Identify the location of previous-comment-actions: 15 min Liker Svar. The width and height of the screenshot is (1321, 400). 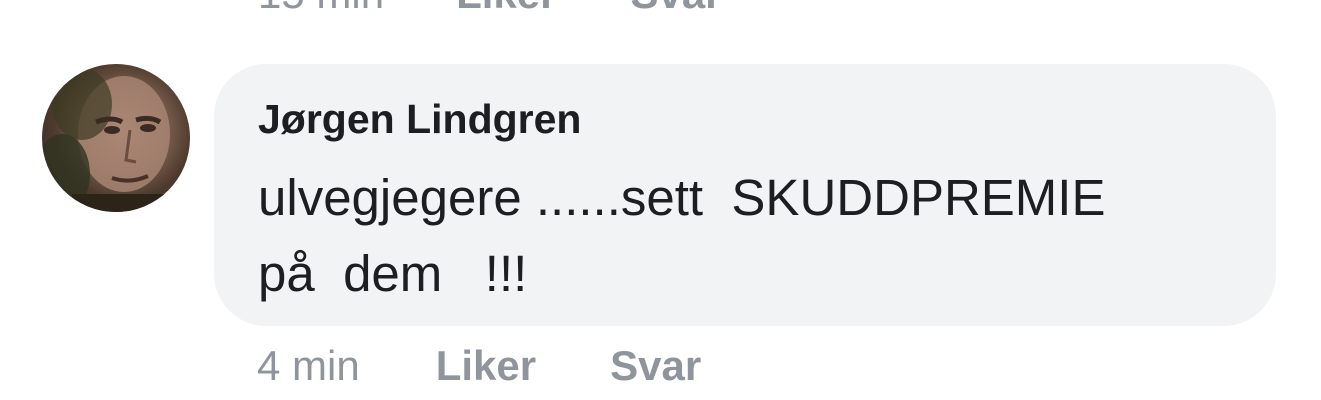
(490, 8).